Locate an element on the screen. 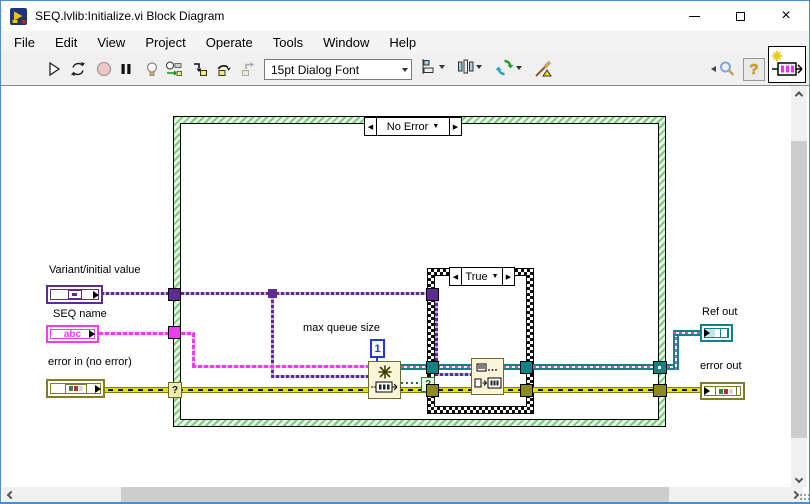  step-into-icon is located at coordinates (200, 69).